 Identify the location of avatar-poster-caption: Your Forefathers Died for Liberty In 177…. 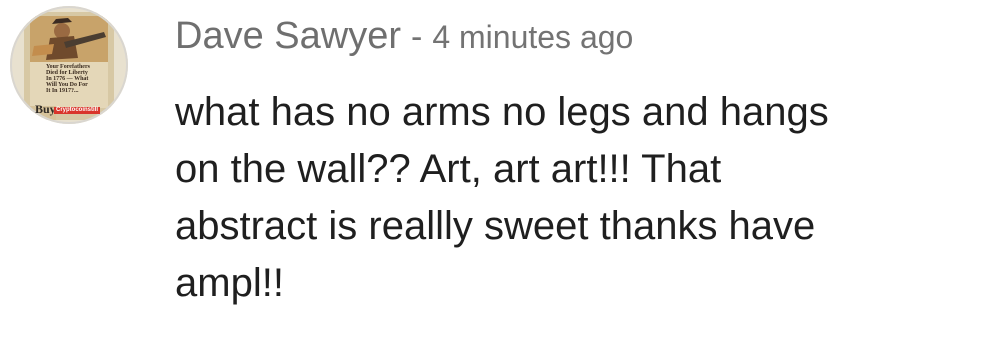
(68, 79).